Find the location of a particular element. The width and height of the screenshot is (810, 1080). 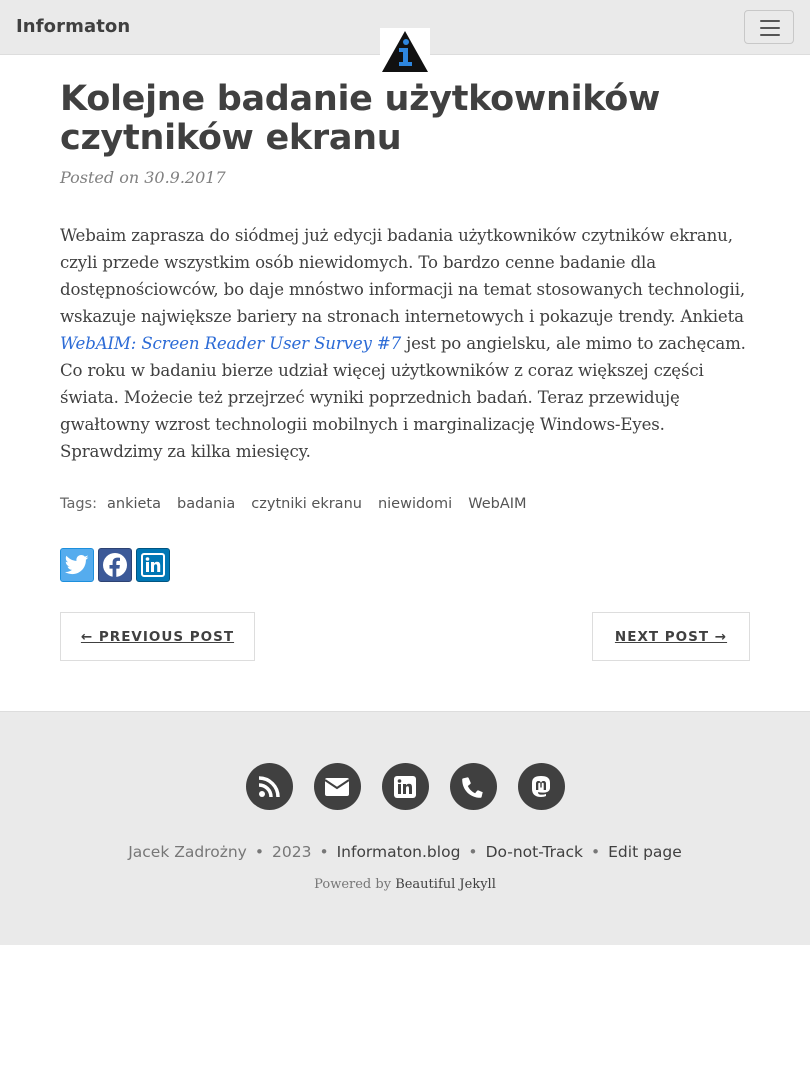

next-post-button: Next Post → is located at coordinates (671, 636).